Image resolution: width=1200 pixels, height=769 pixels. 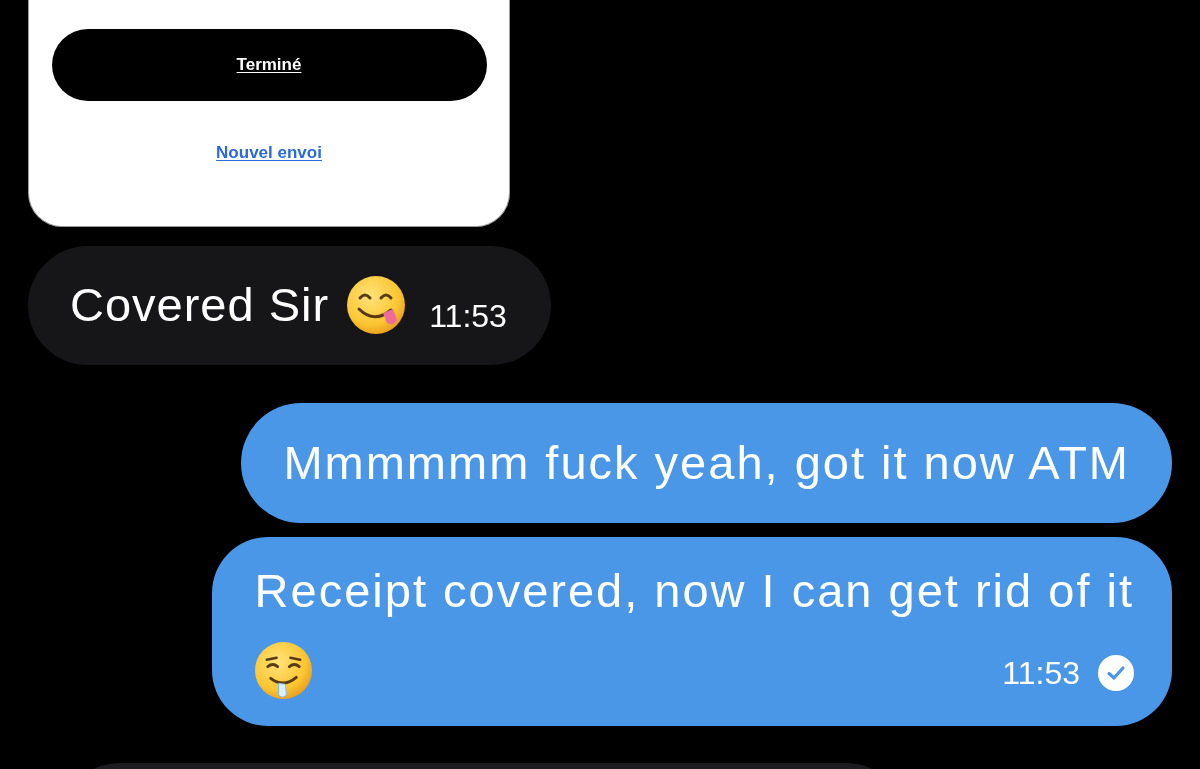 I want to click on message-text: Covered Sir, so click(x=200, y=305).